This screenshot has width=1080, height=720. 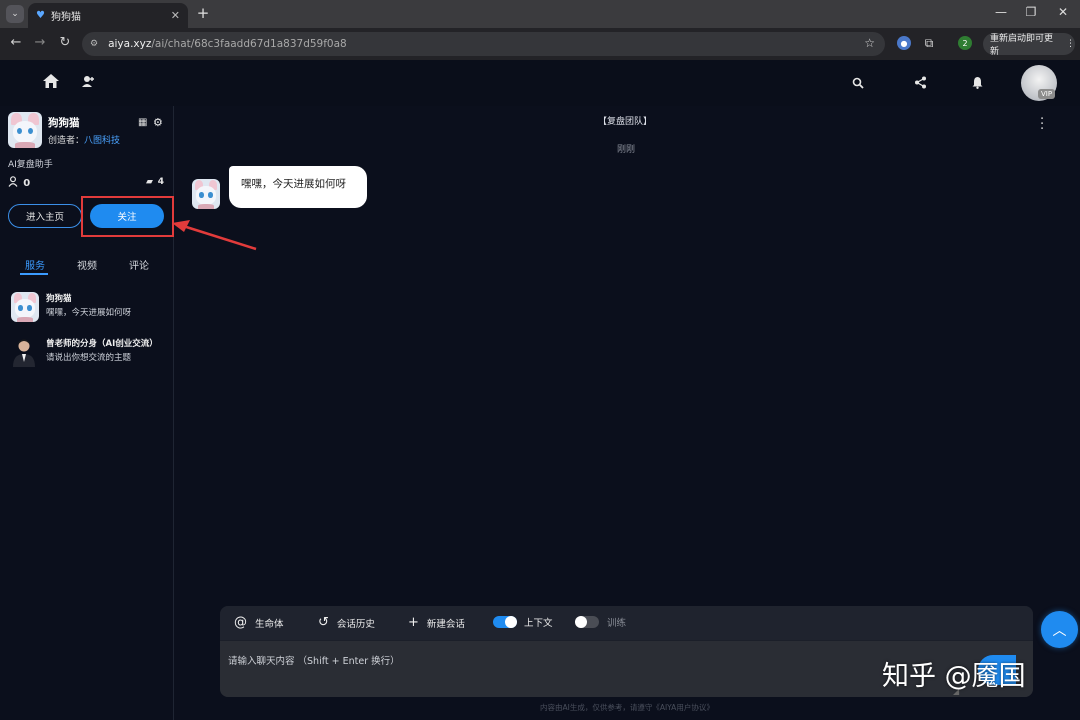 What do you see at coordinates (155, 182) in the screenshot?
I see `messages-count: ▰ 4` at bounding box center [155, 182].